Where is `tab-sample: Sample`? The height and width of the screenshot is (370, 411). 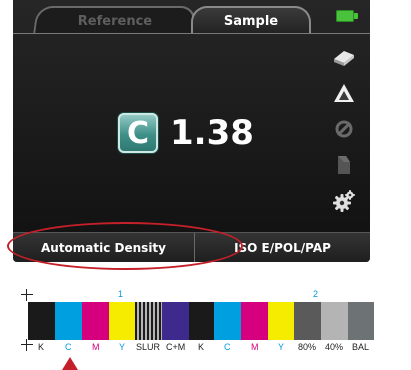
tab-sample: Sample is located at coordinates (251, 20).